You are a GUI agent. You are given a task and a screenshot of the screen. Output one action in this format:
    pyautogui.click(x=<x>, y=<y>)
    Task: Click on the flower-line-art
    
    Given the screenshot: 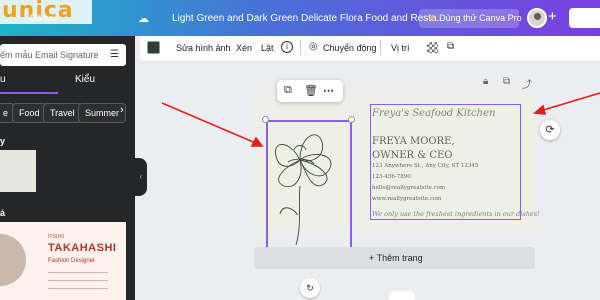 What is the action you would take?
    pyautogui.click(x=303, y=190)
    